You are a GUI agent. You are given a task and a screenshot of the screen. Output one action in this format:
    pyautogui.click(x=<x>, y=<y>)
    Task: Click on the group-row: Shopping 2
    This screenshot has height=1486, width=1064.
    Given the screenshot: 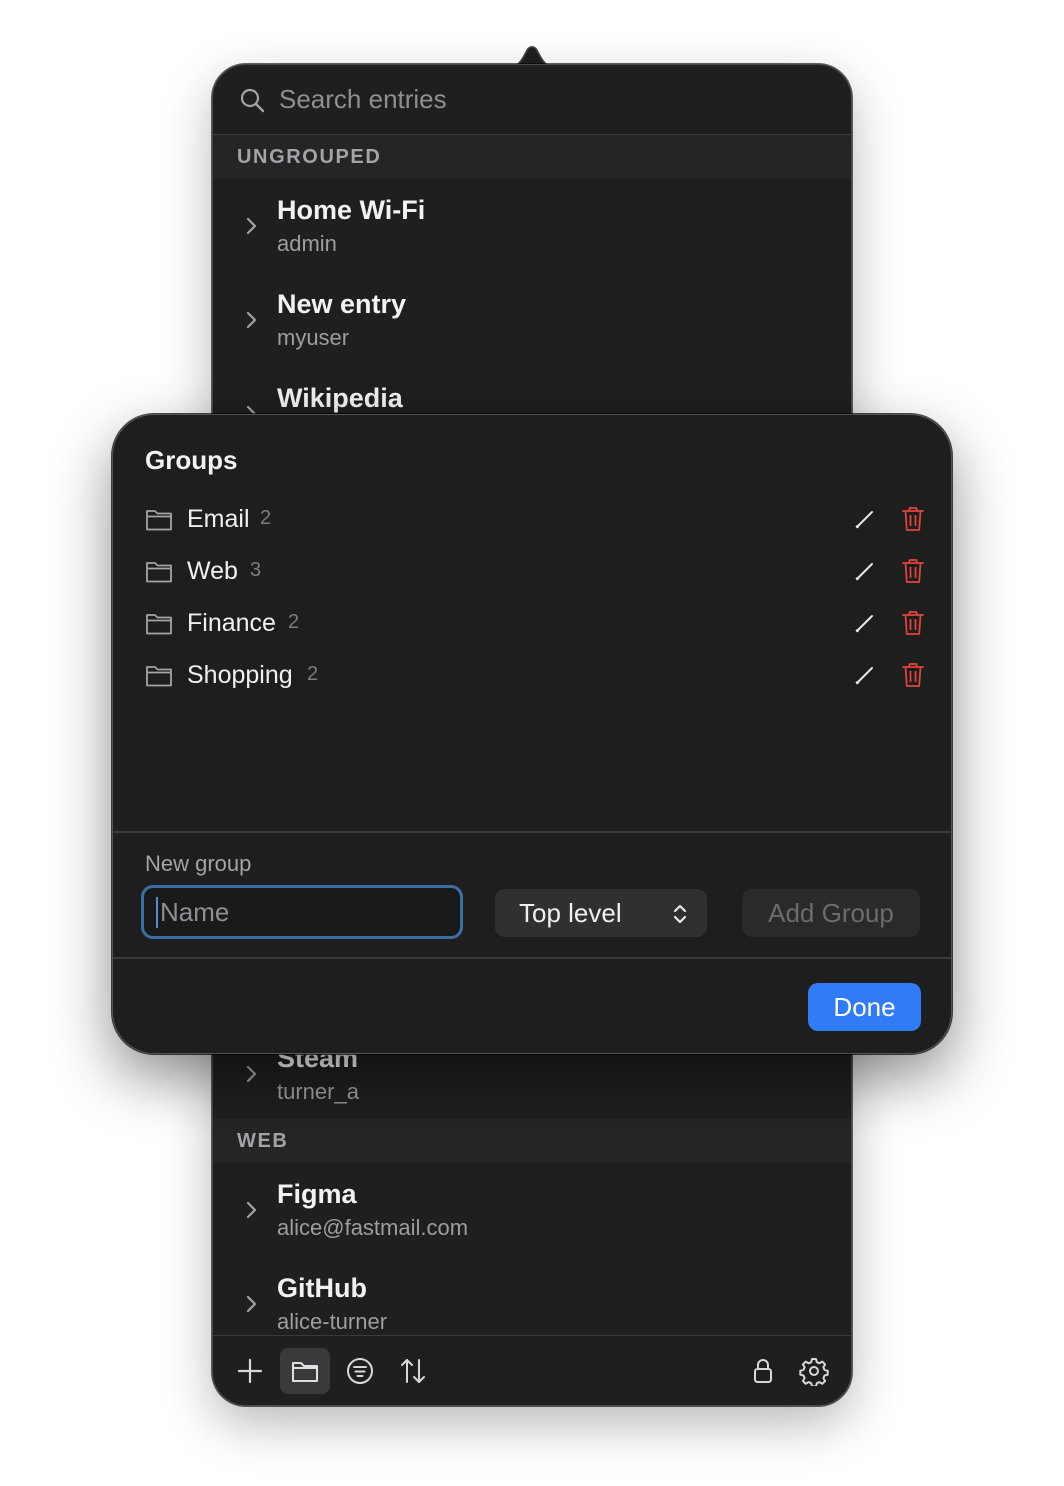 What is the action you would take?
    pyautogui.click(x=532, y=677)
    